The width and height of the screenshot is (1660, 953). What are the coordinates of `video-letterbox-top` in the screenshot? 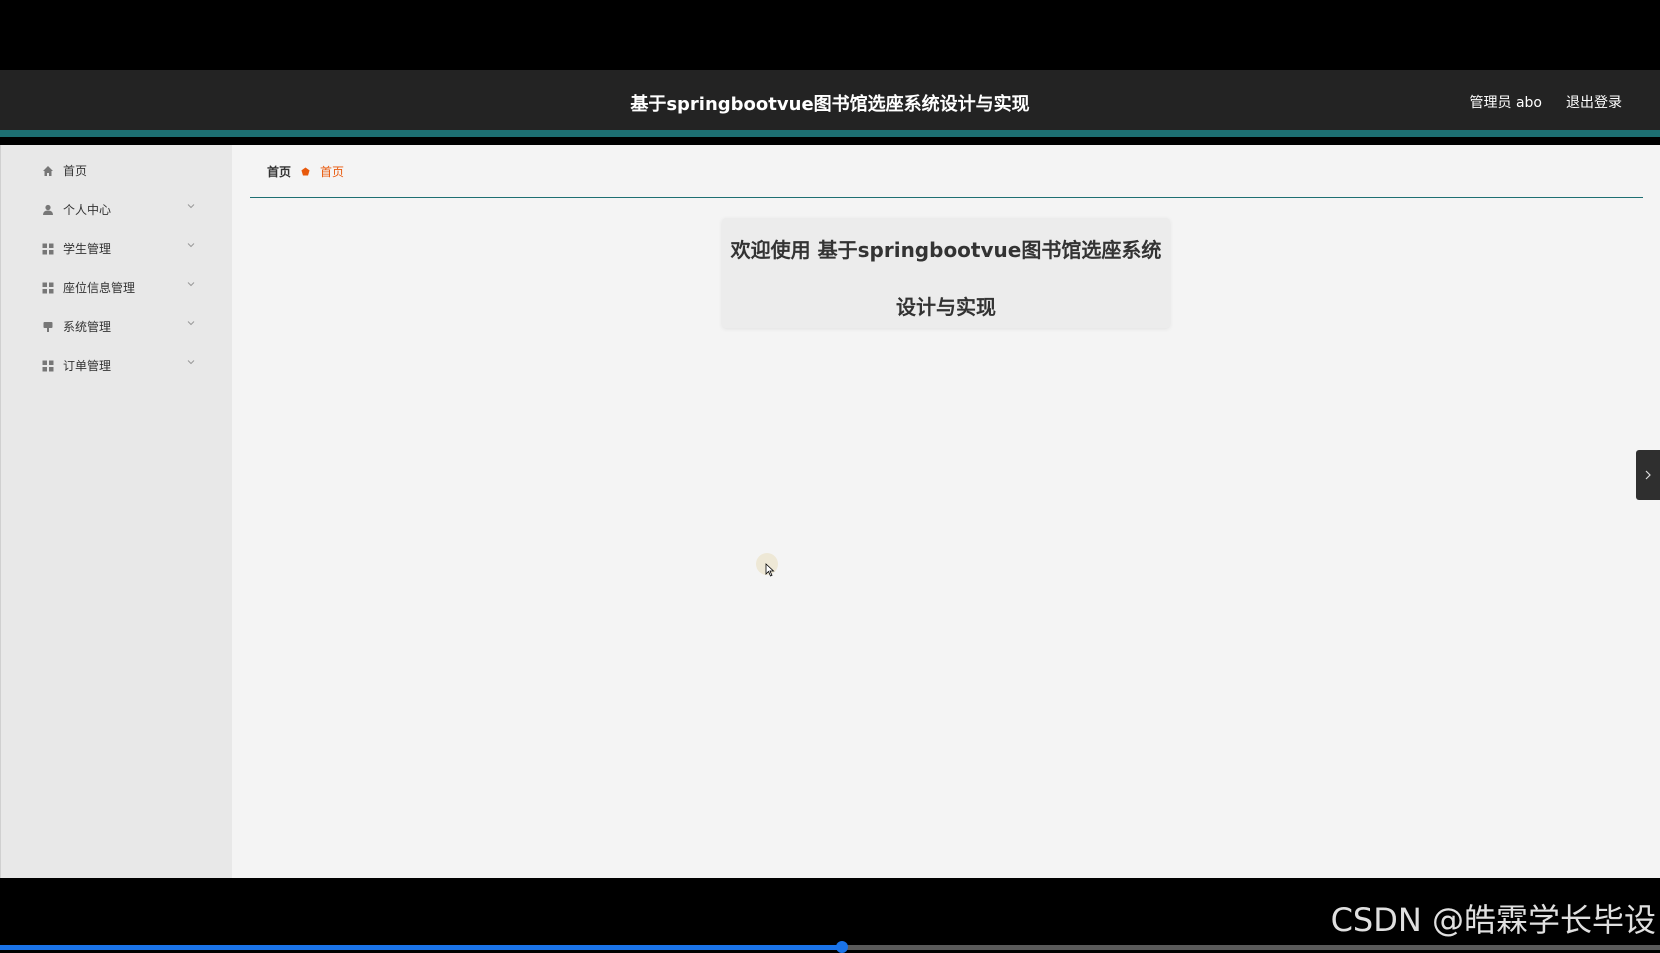 It's located at (830, 35).